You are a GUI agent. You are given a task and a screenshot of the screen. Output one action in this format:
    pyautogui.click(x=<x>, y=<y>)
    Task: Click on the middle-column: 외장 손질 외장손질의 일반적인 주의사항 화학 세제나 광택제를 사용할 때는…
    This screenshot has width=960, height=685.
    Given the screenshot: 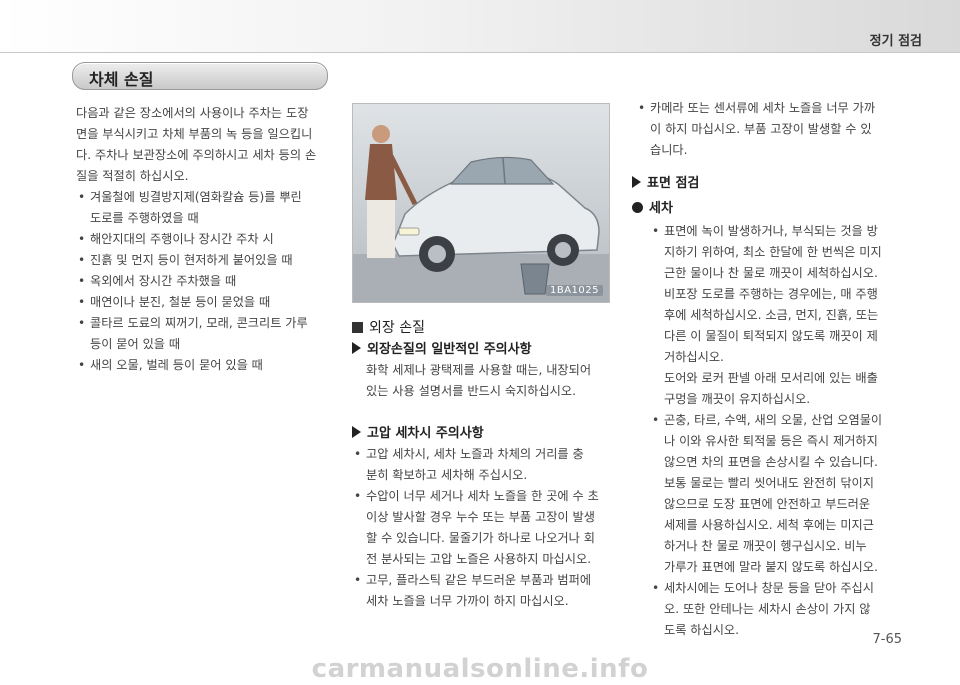 What is the action you would take?
    pyautogui.click(x=483, y=465)
    